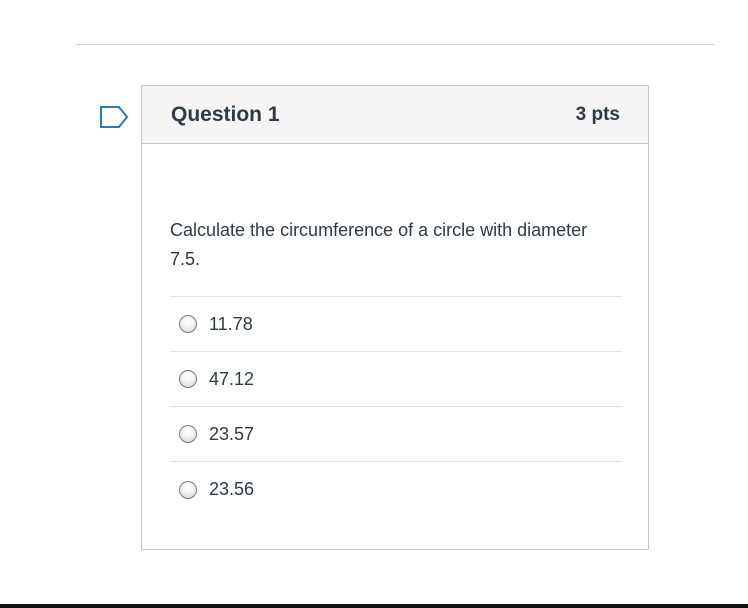 Image resolution: width=748 pixels, height=608 pixels. What do you see at coordinates (597, 114) in the screenshot?
I see `question-points: 3 pts` at bounding box center [597, 114].